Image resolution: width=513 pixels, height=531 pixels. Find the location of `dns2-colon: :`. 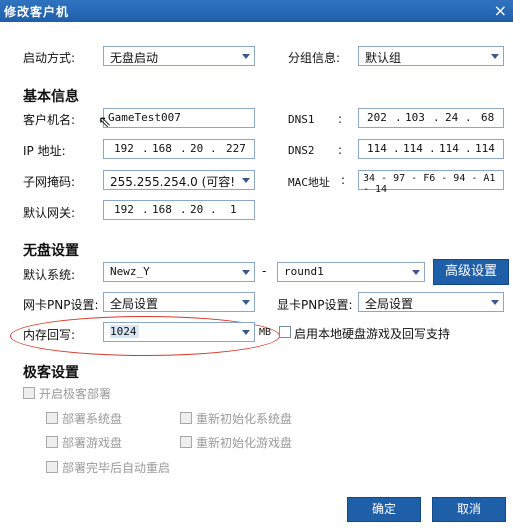

dns2-colon: : is located at coordinates (340, 150).